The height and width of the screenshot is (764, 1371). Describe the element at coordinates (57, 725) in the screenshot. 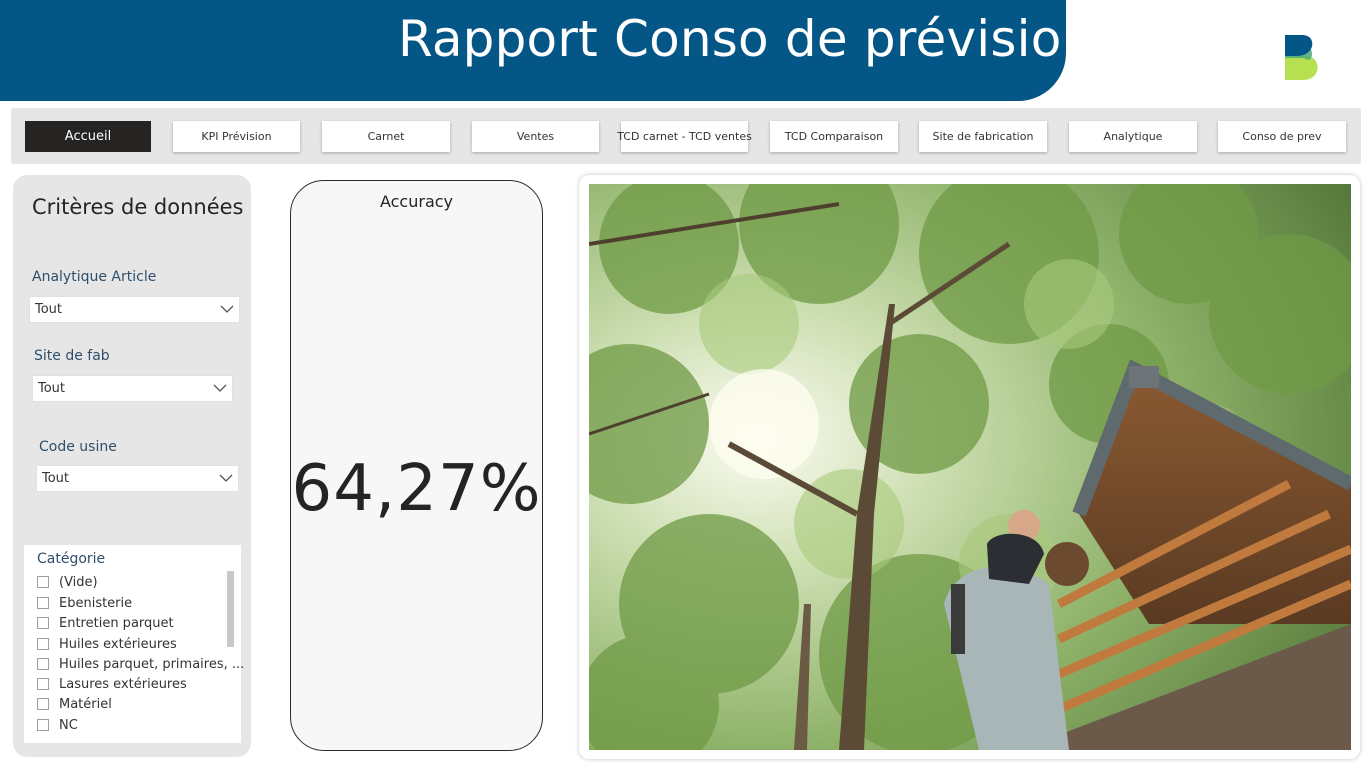

I see `categorie-option: NC` at that location.